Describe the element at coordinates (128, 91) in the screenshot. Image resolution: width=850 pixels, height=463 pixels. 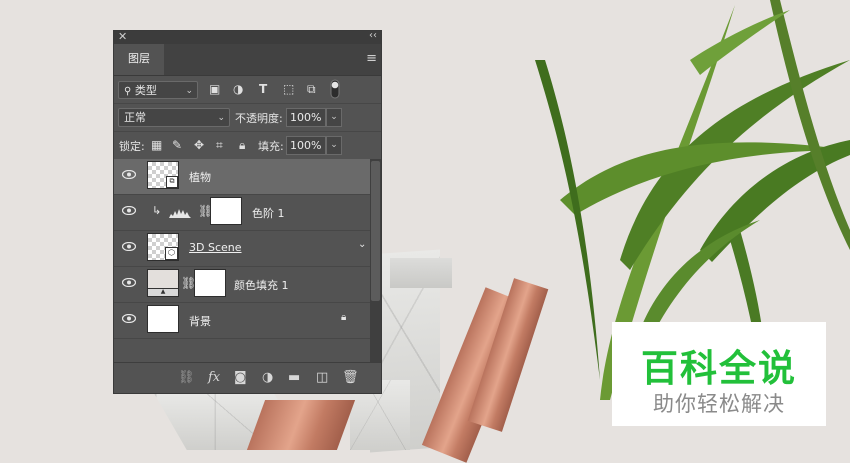
I see `search-icon: ⚲` at that location.